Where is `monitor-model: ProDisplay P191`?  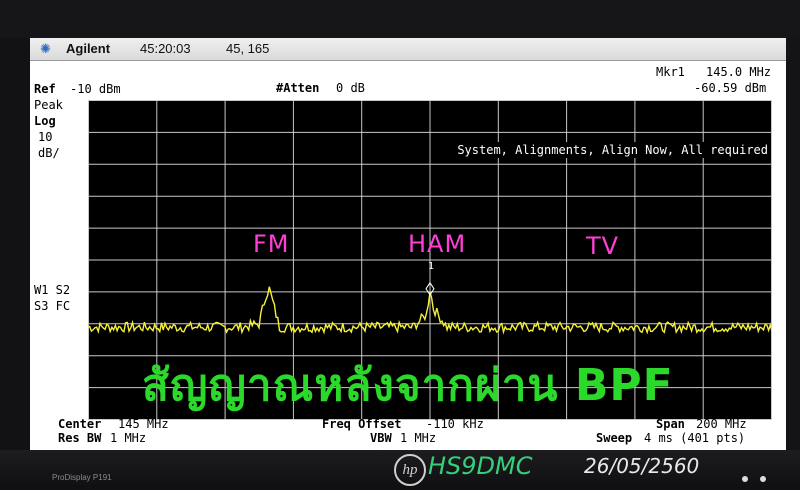 monitor-model: ProDisplay P191 is located at coordinates (82, 477).